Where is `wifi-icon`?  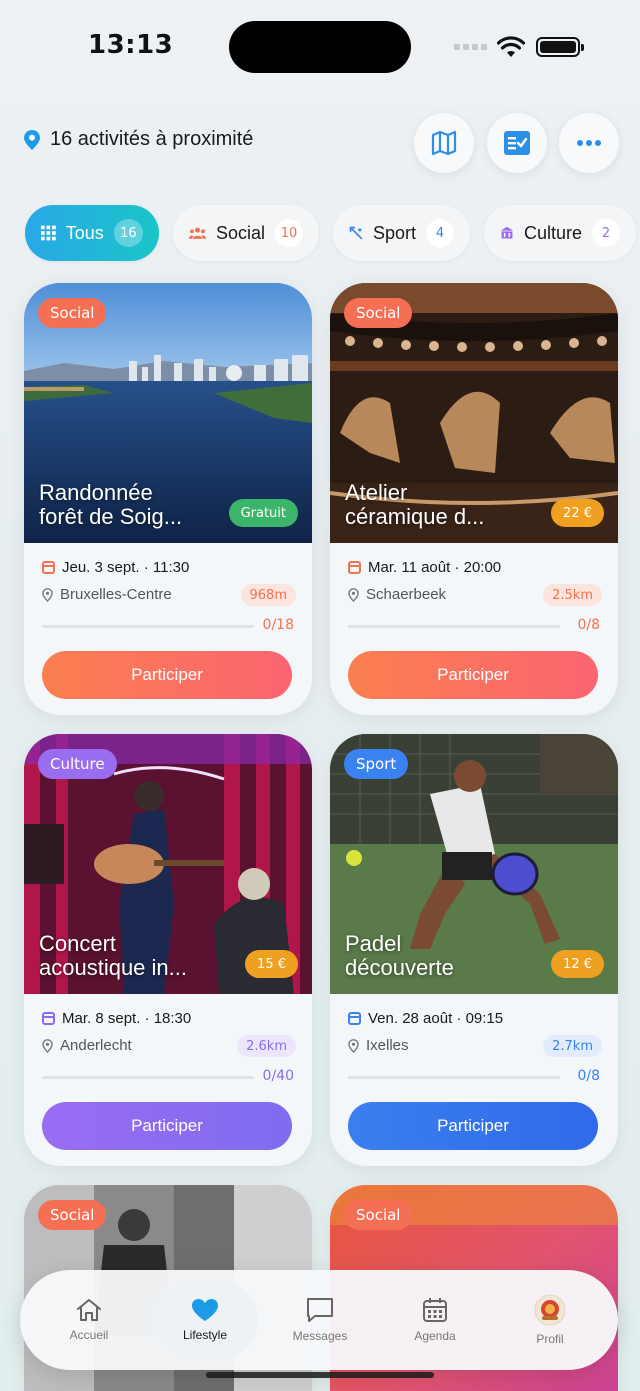
wifi-icon is located at coordinates (511, 46).